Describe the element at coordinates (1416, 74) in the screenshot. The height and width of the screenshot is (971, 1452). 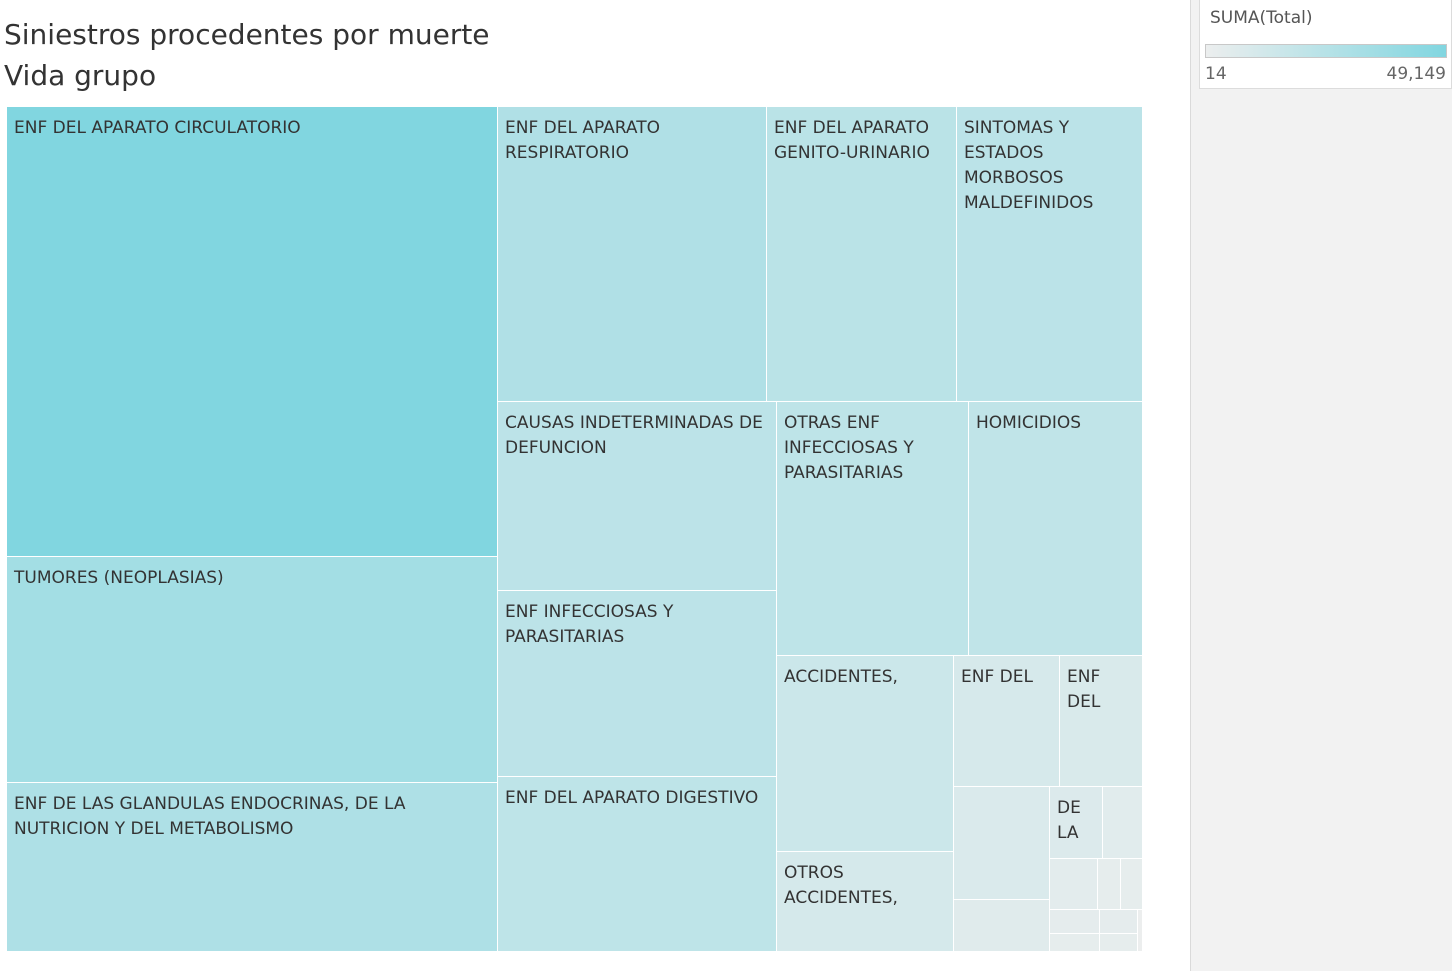
I see `legend-max-label: 49,149` at that location.